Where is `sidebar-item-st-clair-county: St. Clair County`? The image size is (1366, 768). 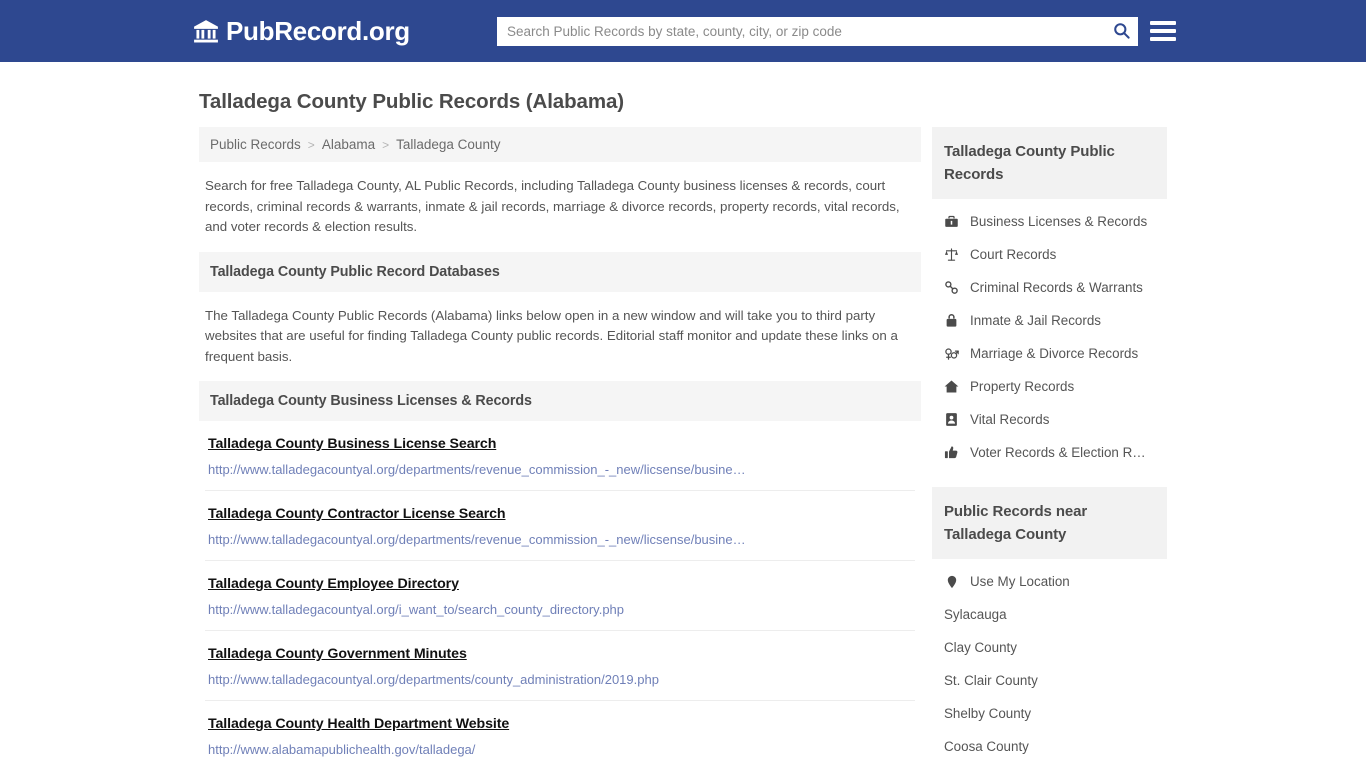
sidebar-item-st-clair-county: St. Clair County is located at coordinates (1049, 680).